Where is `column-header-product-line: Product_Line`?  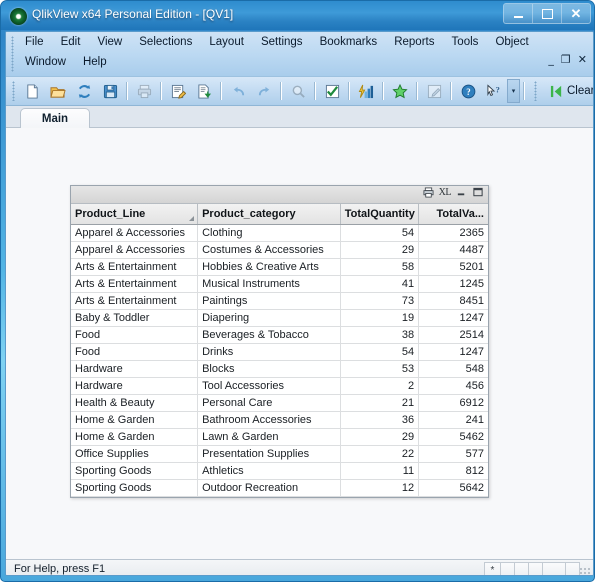 column-header-product-line: Product_Line is located at coordinates (135, 214).